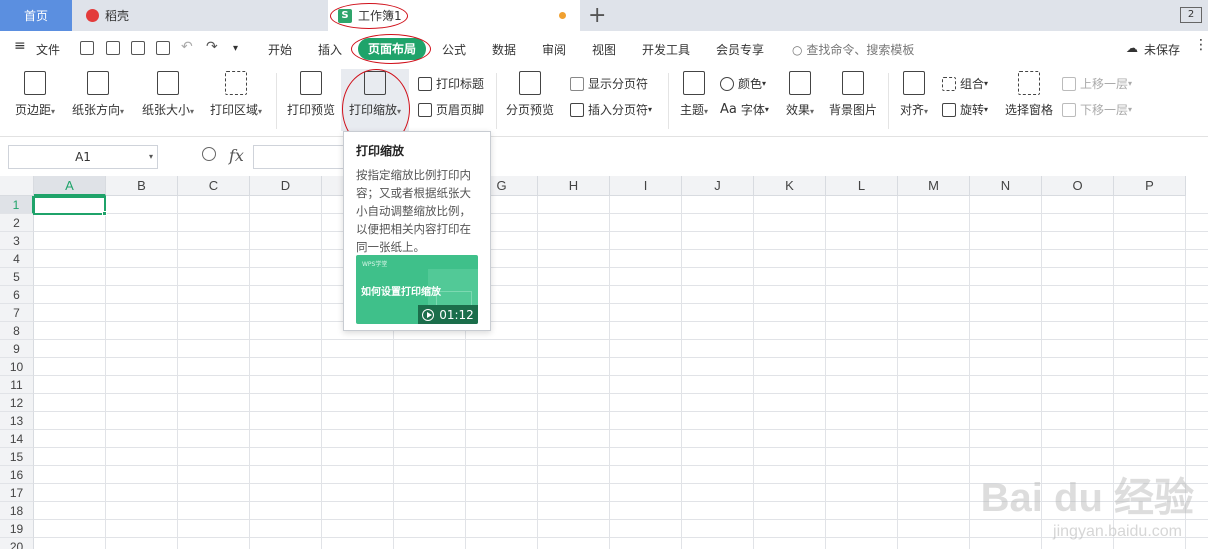 The width and height of the screenshot is (1208, 549). What do you see at coordinates (330, 49) in the screenshot?
I see `tab-insert: 插入` at bounding box center [330, 49].